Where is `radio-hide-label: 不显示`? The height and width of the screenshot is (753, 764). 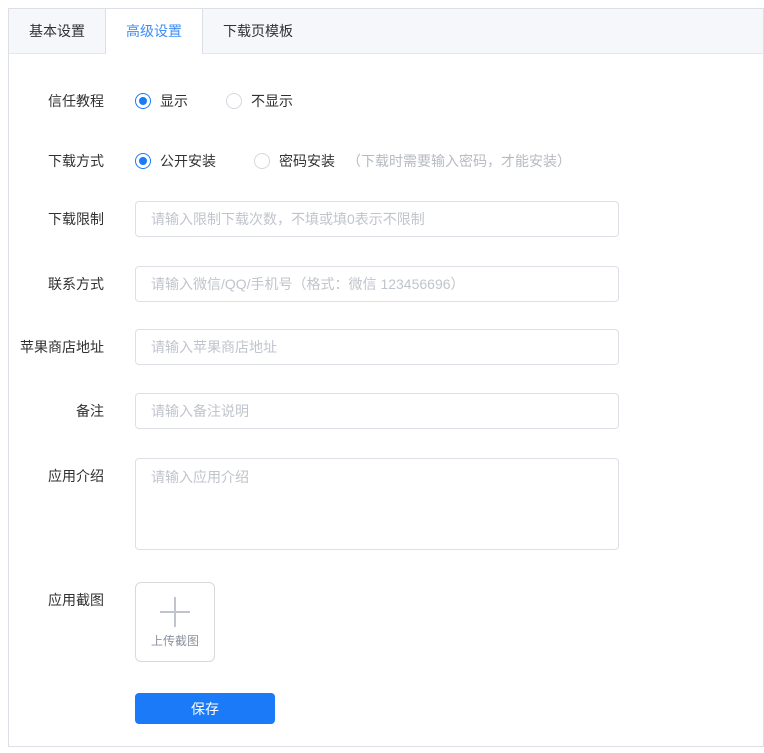 radio-hide-label: 不显示 is located at coordinates (272, 101).